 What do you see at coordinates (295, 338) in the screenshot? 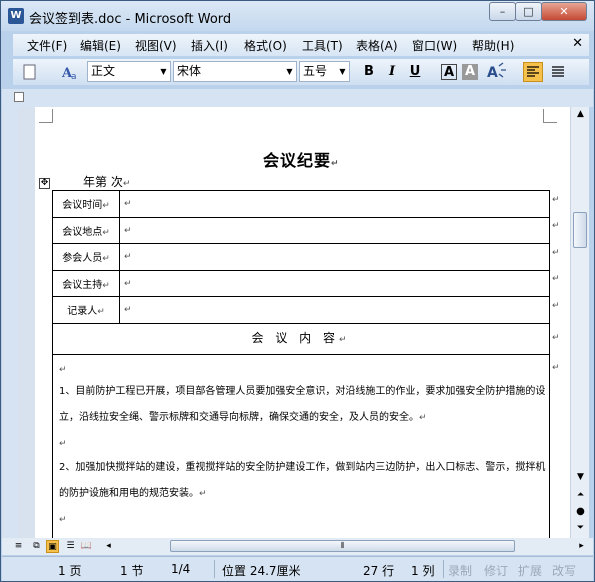
I see `content-header-text: 会 议 内 容` at bounding box center [295, 338].